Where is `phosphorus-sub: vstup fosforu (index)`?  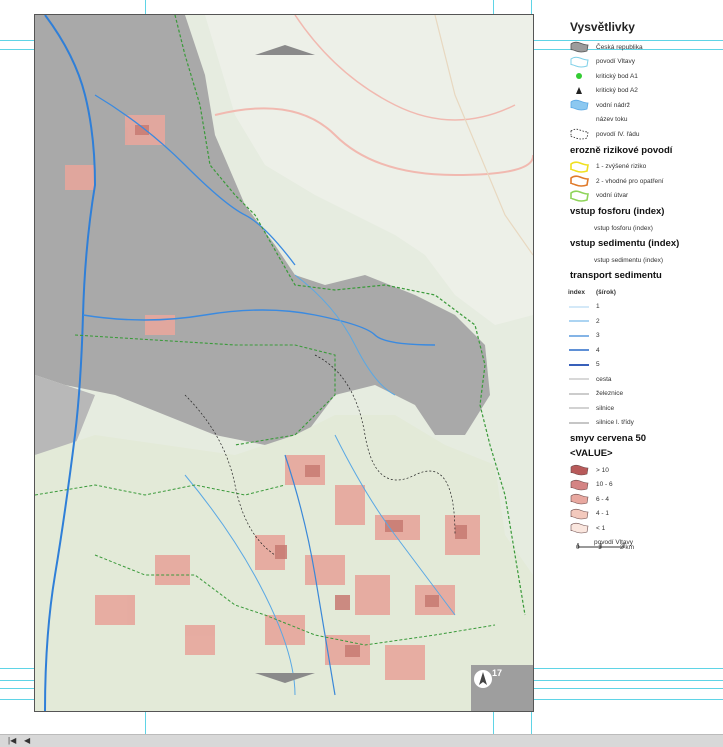
phosphorus-sub: vstup fosforu (index) is located at coordinates (623, 228).